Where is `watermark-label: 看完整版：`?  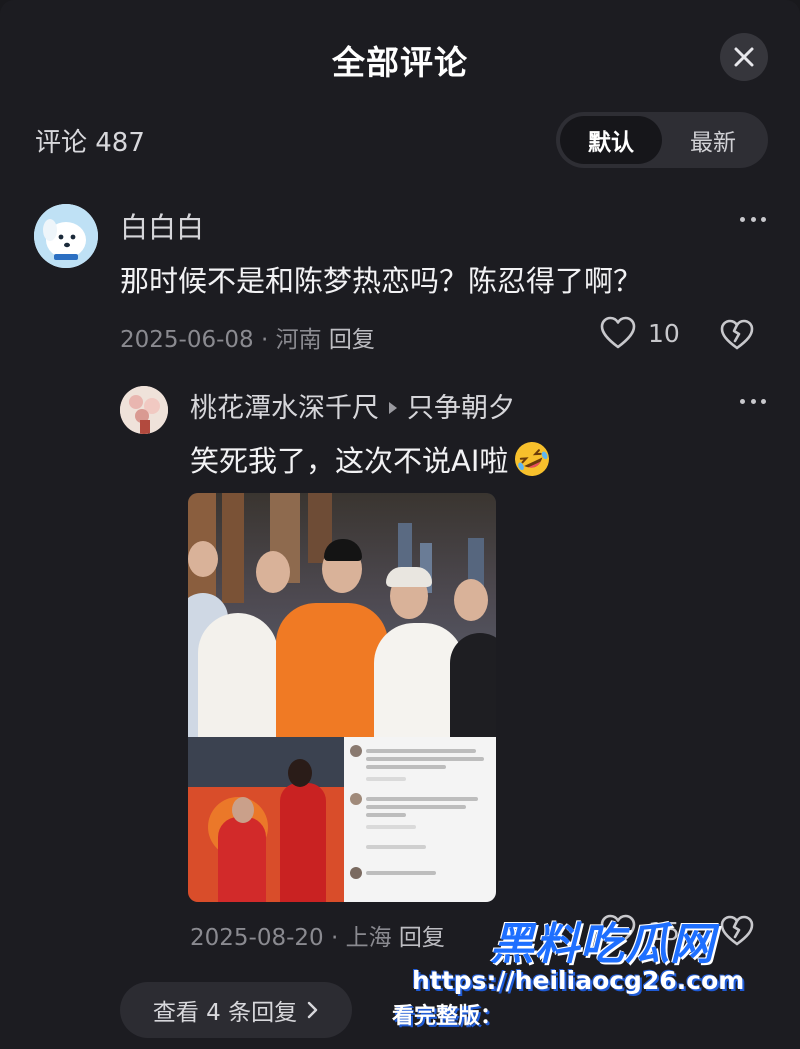 watermark-label: 看完整版： is located at coordinates (447, 1016).